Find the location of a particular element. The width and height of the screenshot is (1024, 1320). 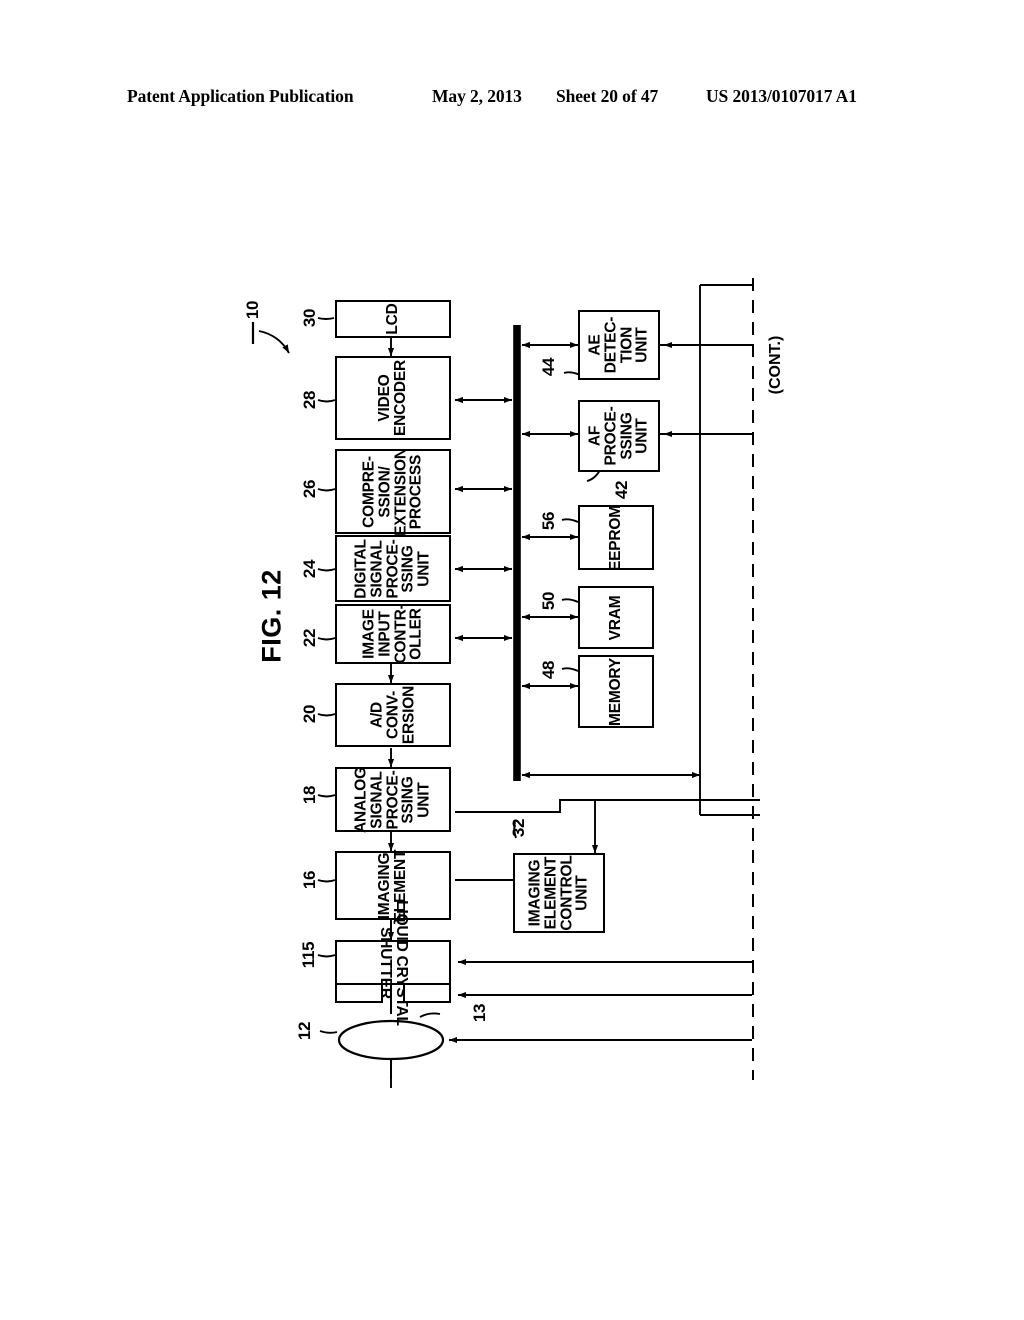

ref-50: 50 is located at coordinates (548, 601).